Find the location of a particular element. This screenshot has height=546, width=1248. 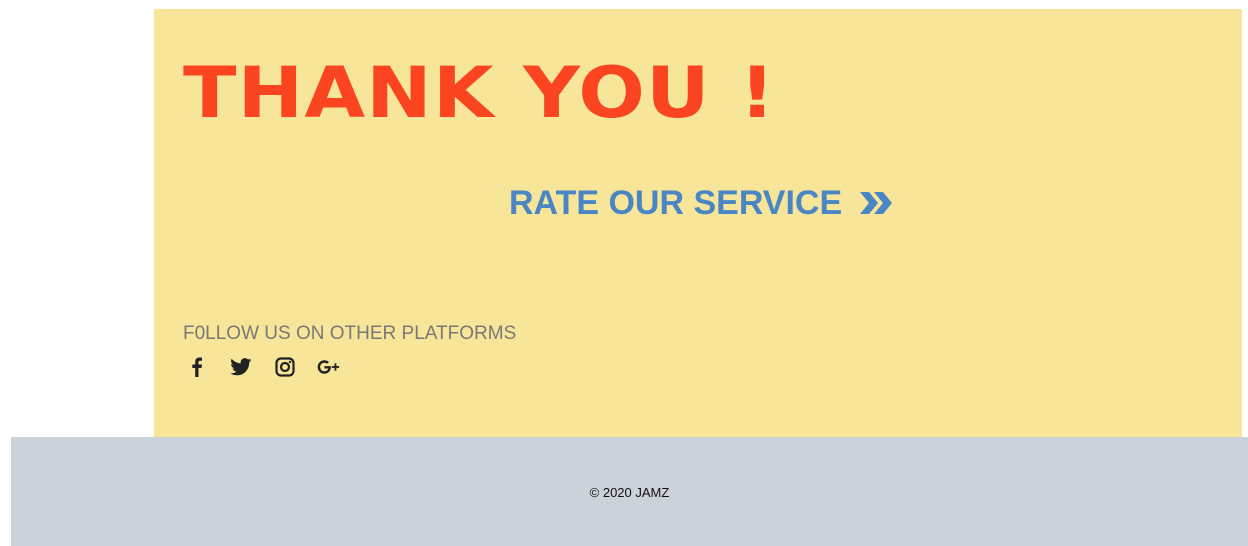

instagram-icon is located at coordinates (285, 367).